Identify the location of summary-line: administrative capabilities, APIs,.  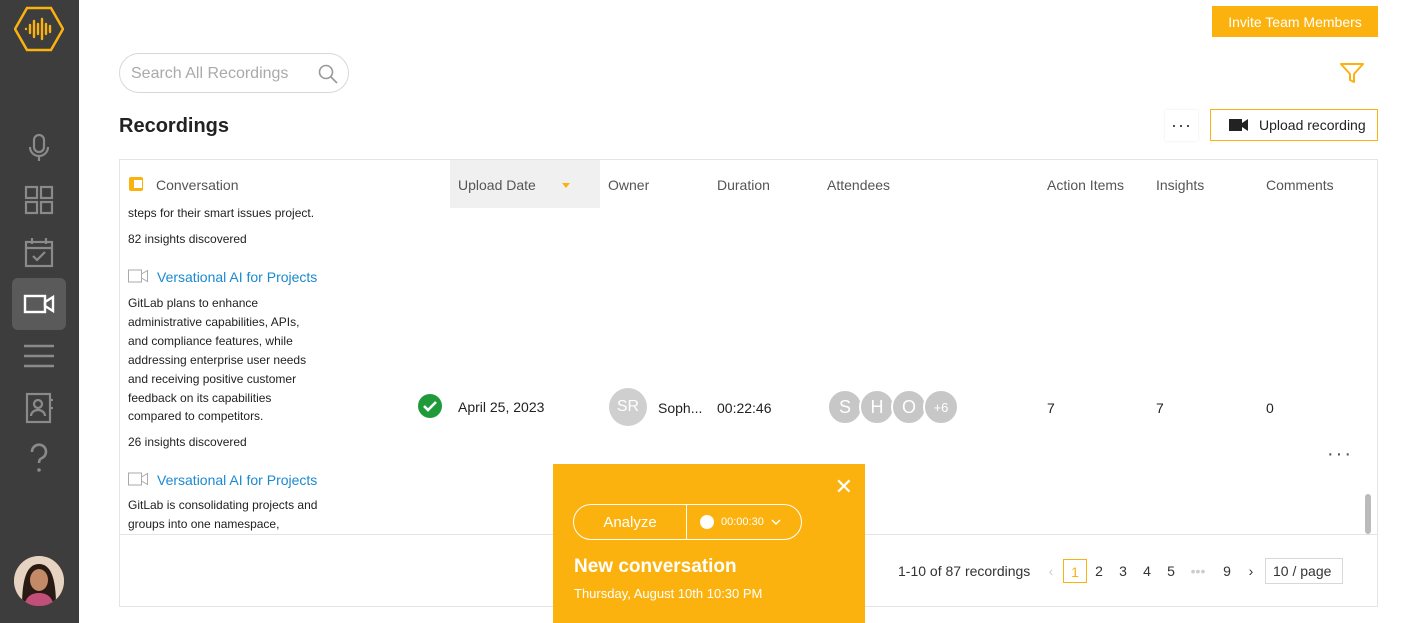
(214, 322).